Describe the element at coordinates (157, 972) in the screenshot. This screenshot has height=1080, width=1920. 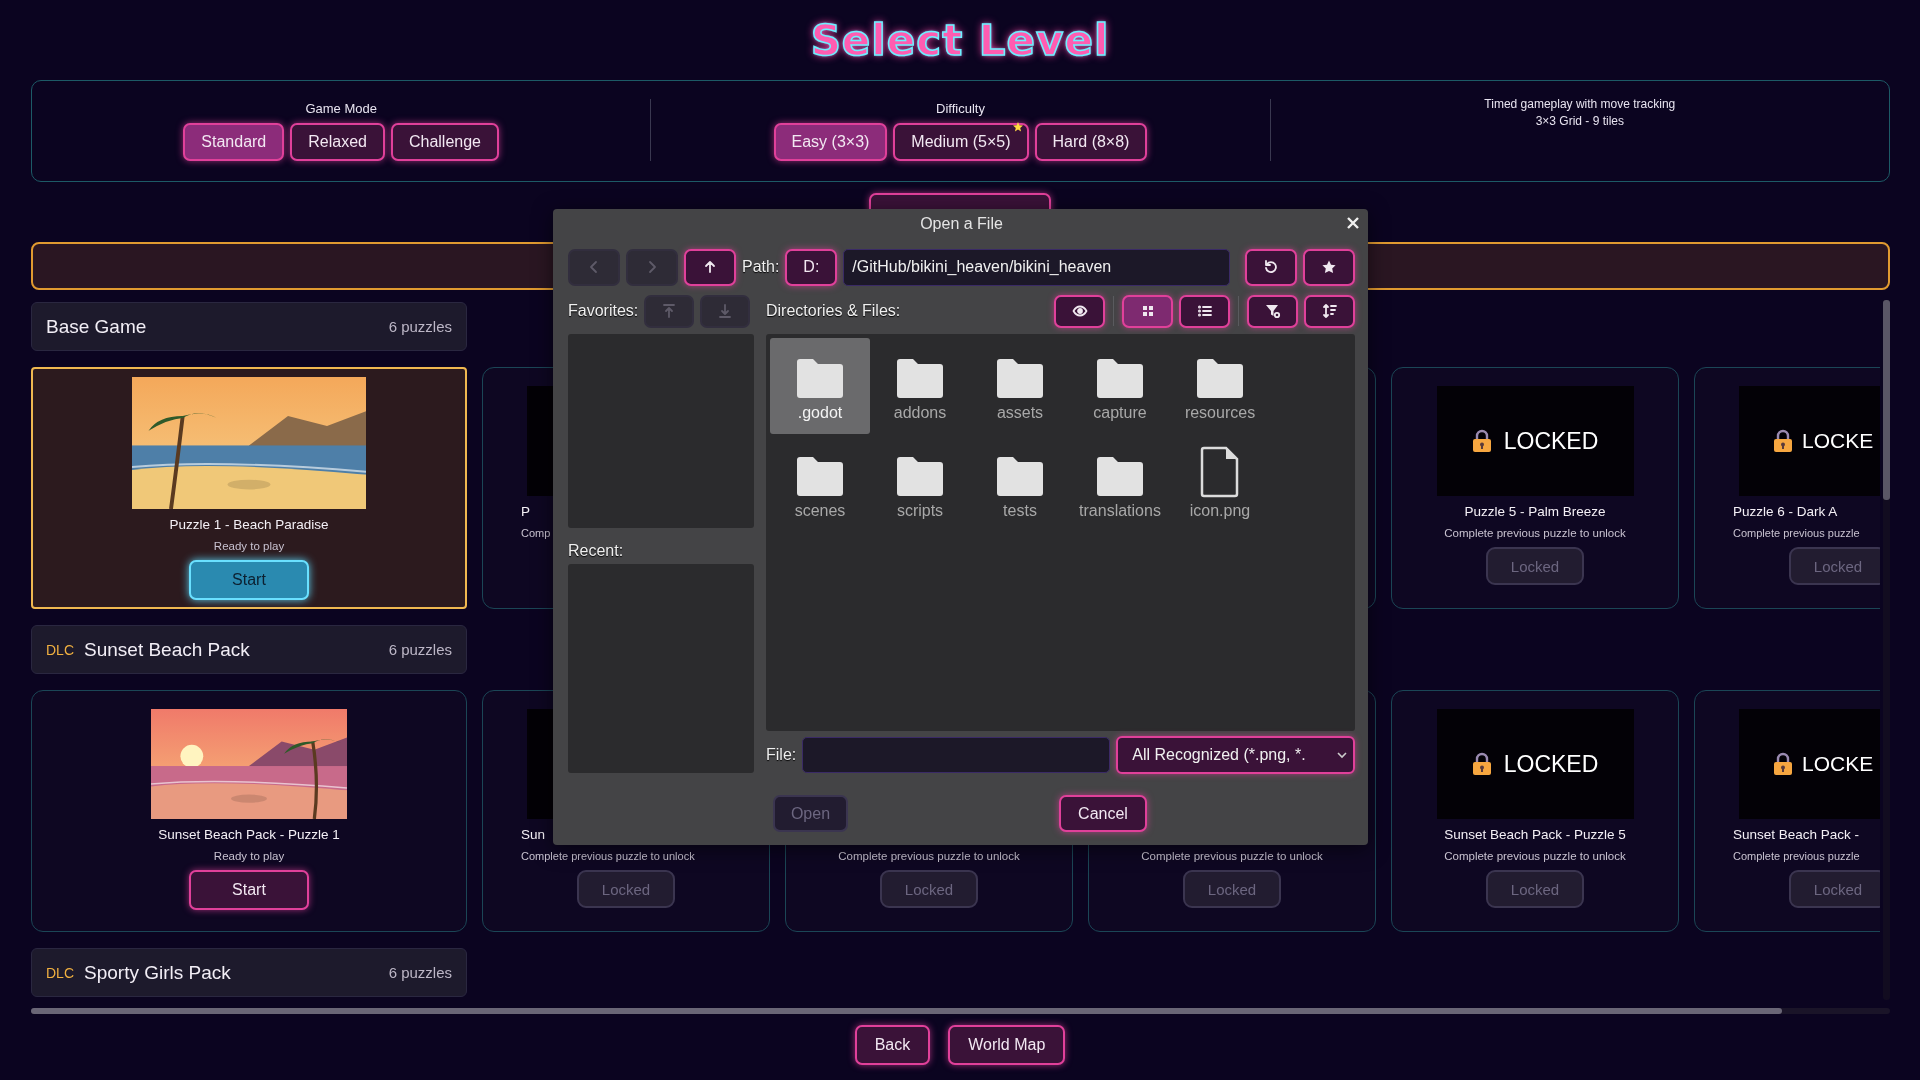
I see `section-title: Sporty Girls Pack` at that location.